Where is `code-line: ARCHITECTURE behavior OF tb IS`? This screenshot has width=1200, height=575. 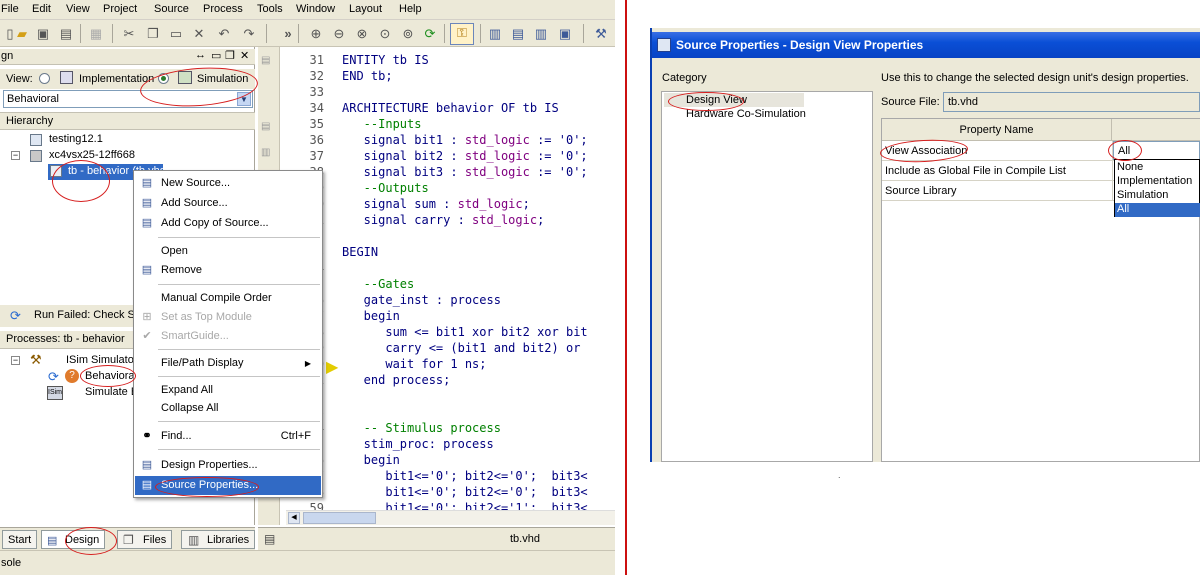
code-line: ARCHITECTURE behavior OF tb IS is located at coordinates (450, 108).